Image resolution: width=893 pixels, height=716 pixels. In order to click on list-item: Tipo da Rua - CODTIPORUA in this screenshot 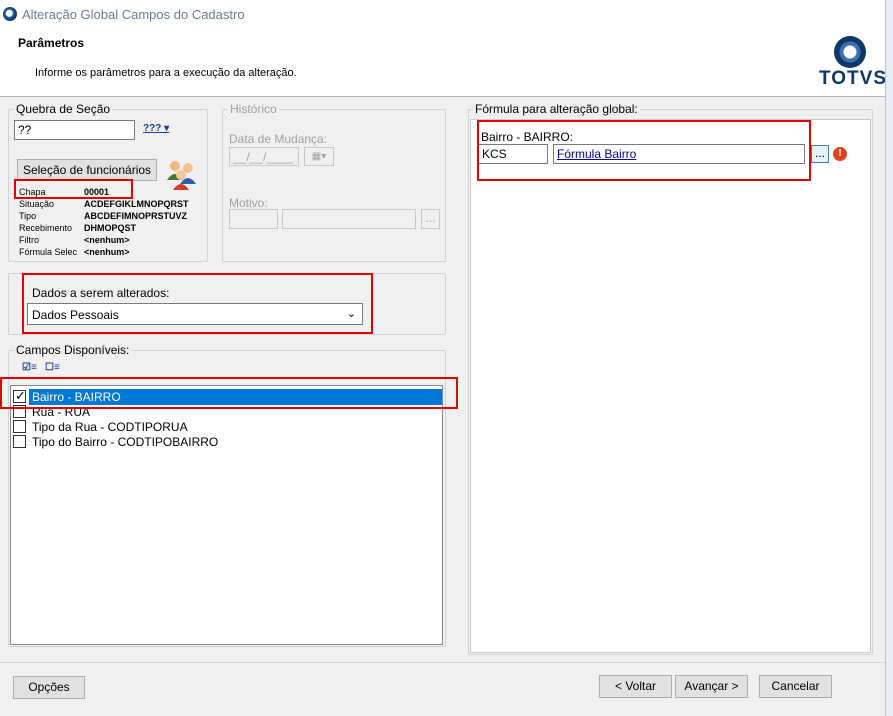, I will do `click(227, 426)`.